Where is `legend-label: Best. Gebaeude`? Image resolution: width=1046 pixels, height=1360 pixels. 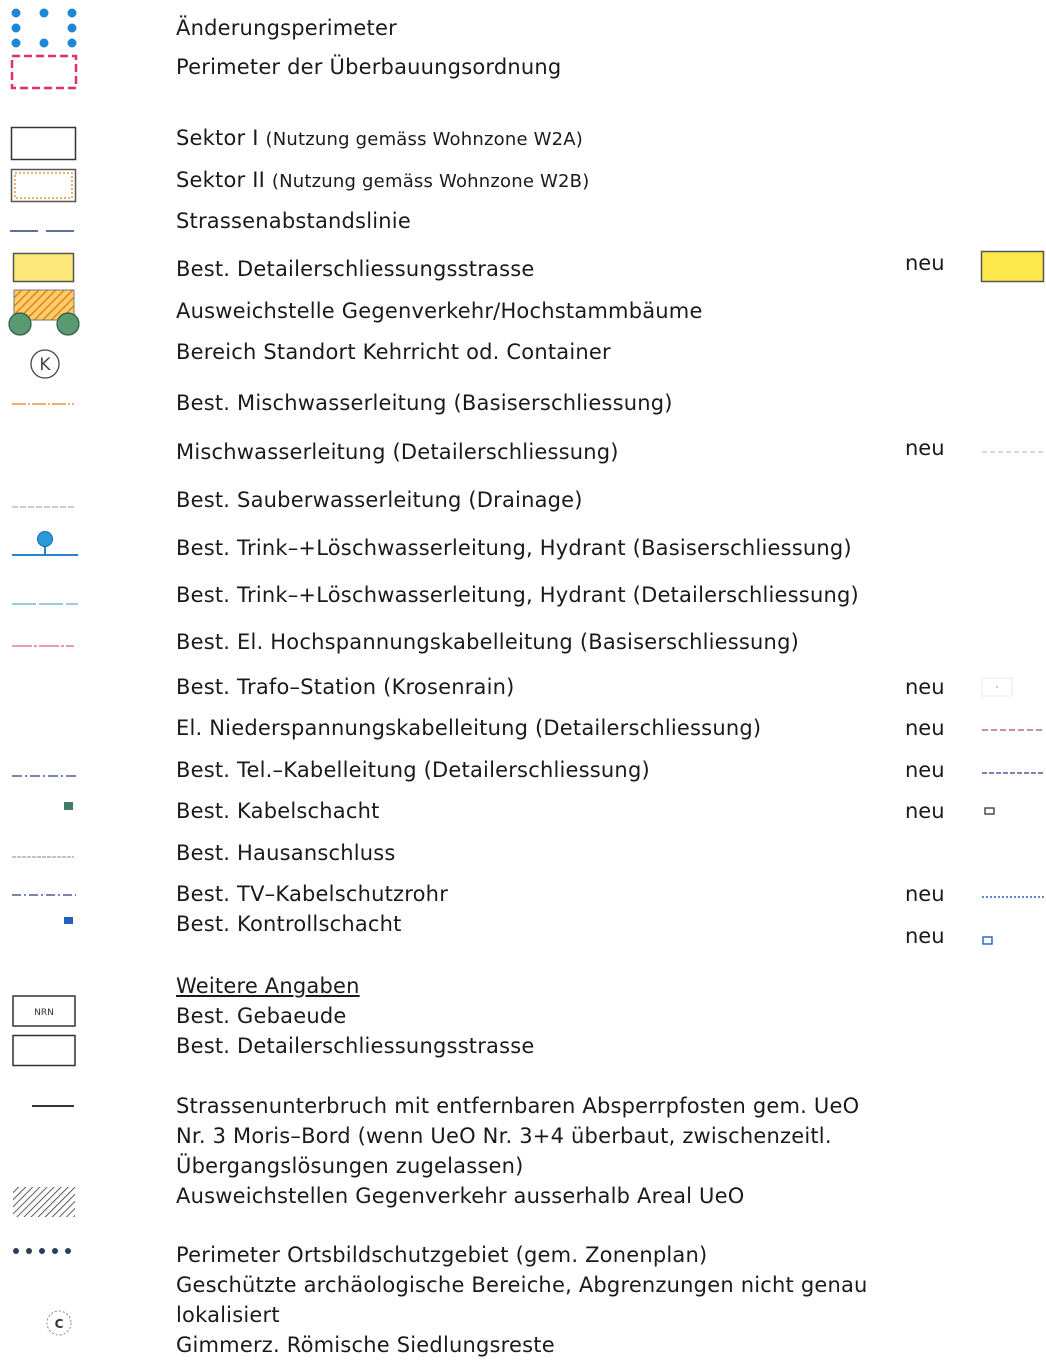 legend-label: Best. Gebaeude is located at coordinates (261, 1016).